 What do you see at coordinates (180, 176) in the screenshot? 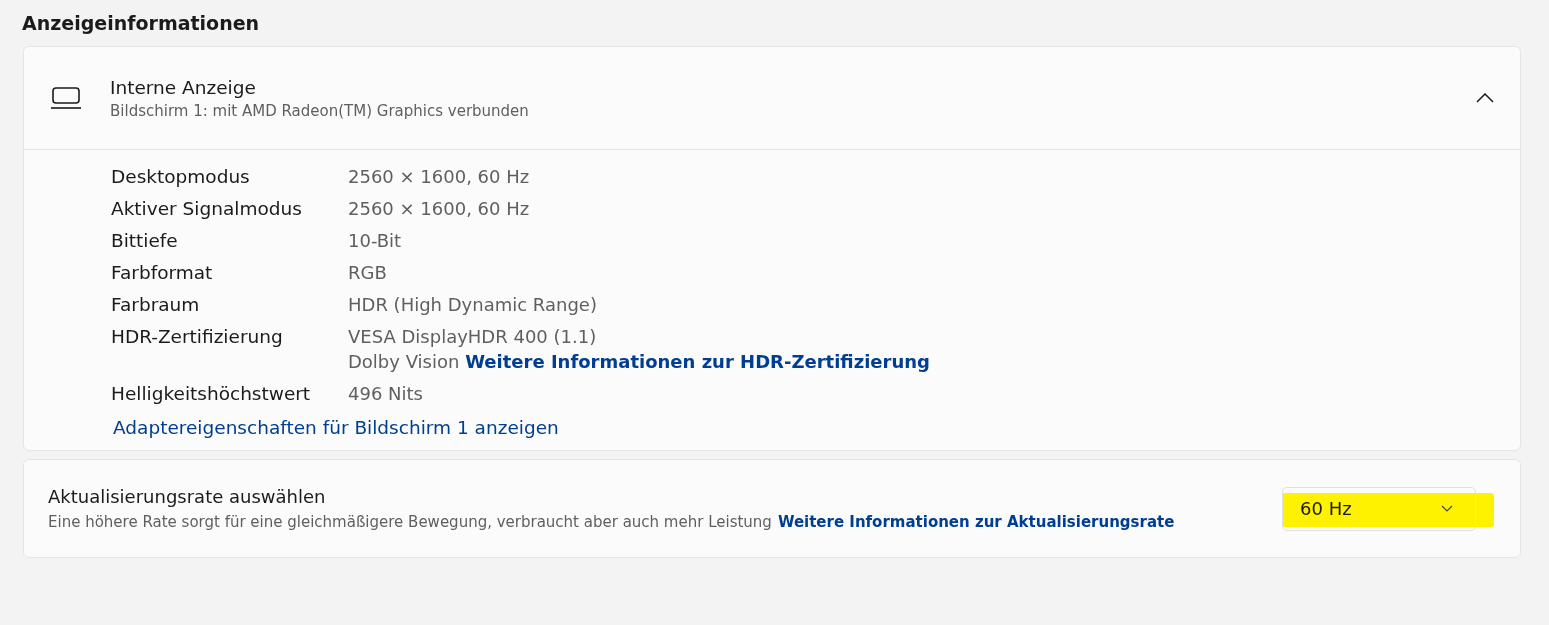
I see `property-label: Desktopmodus` at bounding box center [180, 176].